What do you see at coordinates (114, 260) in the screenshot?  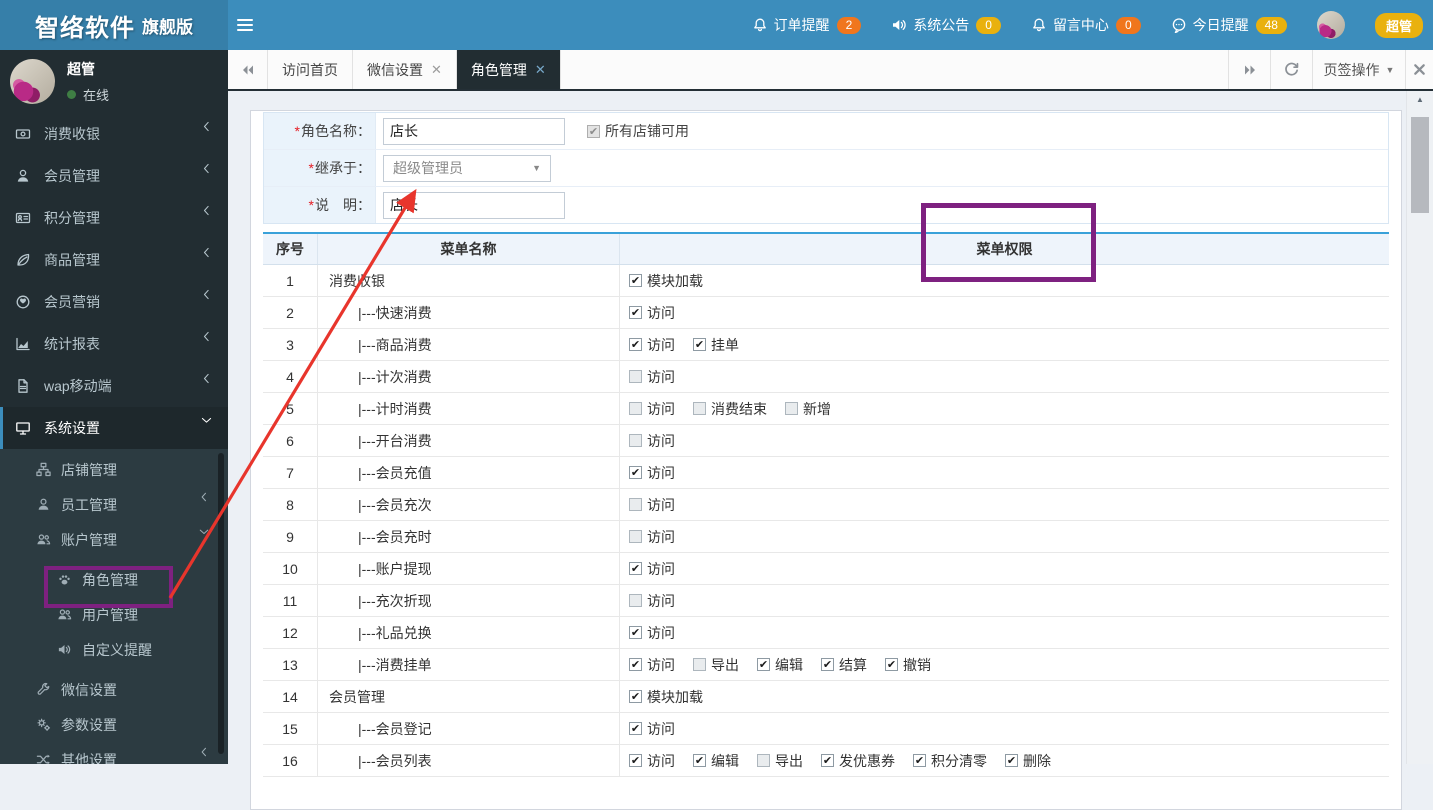 I see `sidebar-item-goods-manage: 商品管理` at bounding box center [114, 260].